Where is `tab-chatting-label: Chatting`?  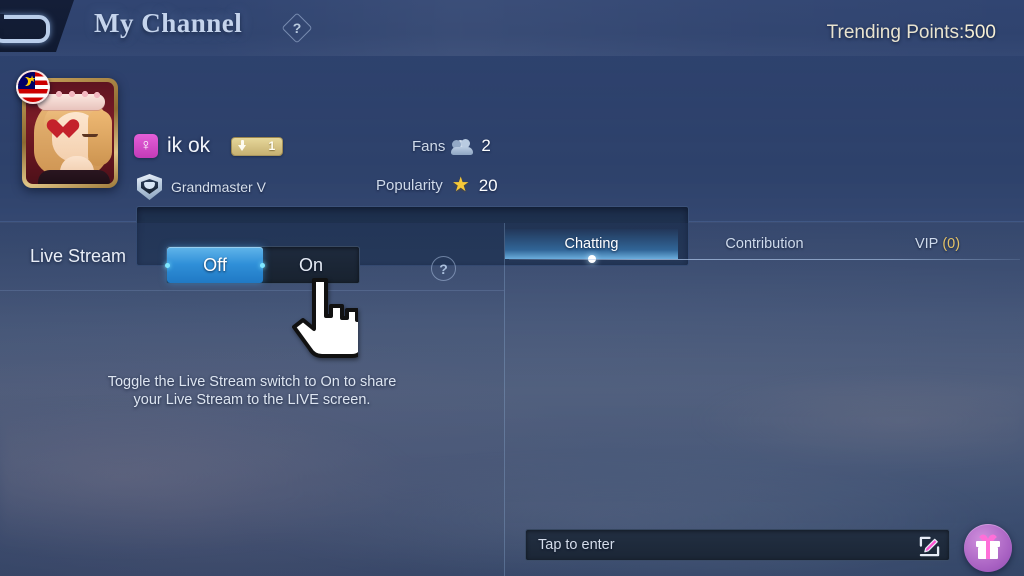 tab-chatting-label: Chatting is located at coordinates (591, 244).